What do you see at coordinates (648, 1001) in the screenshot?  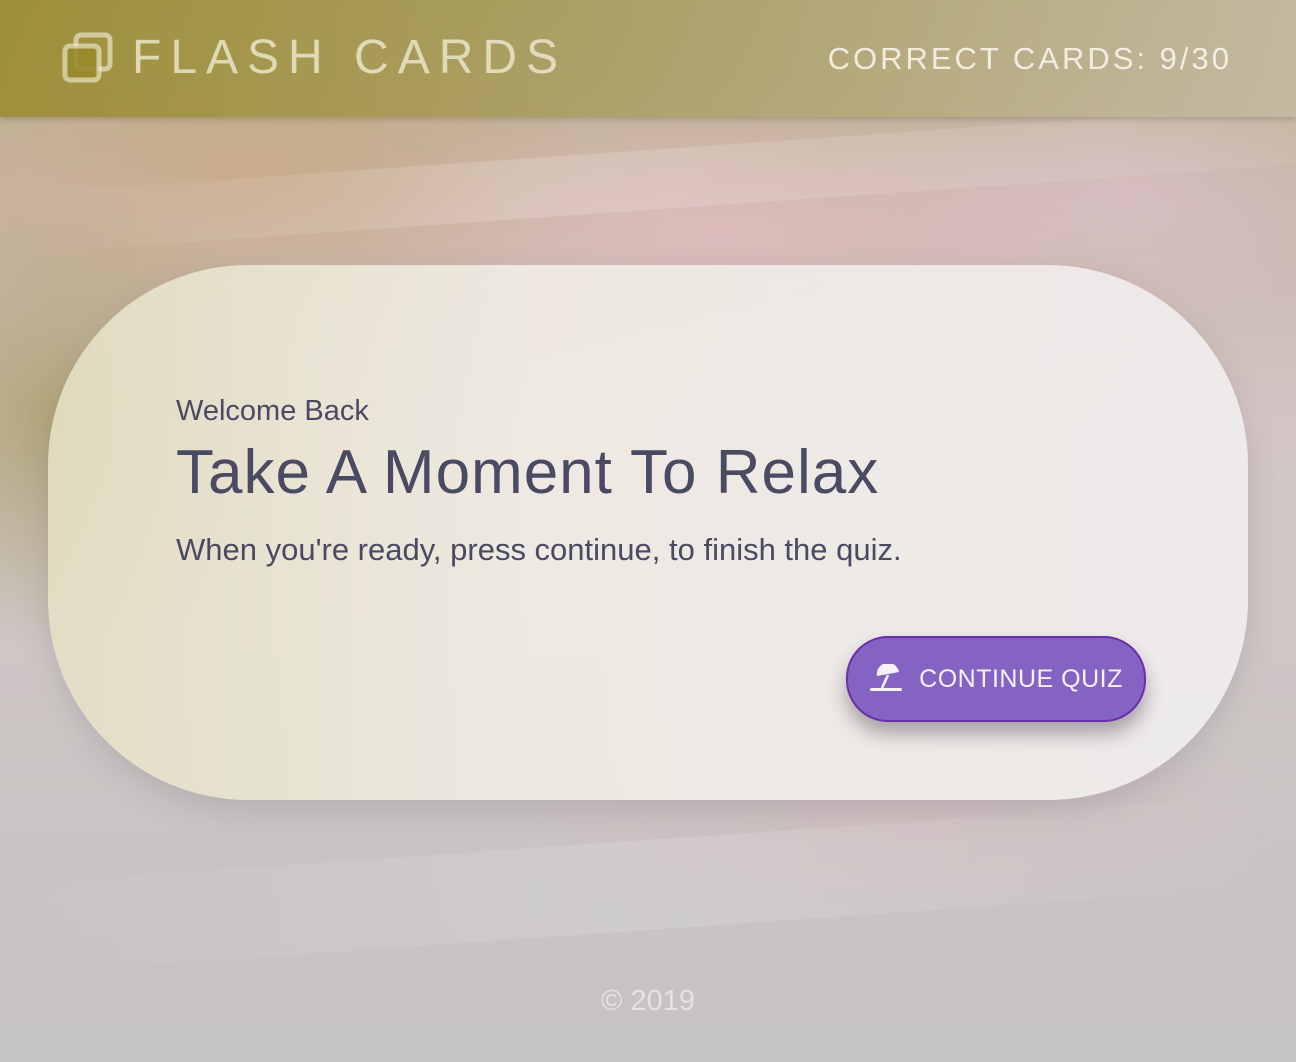 I see `copyright: © 2019` at bounding box center [648, 1001].